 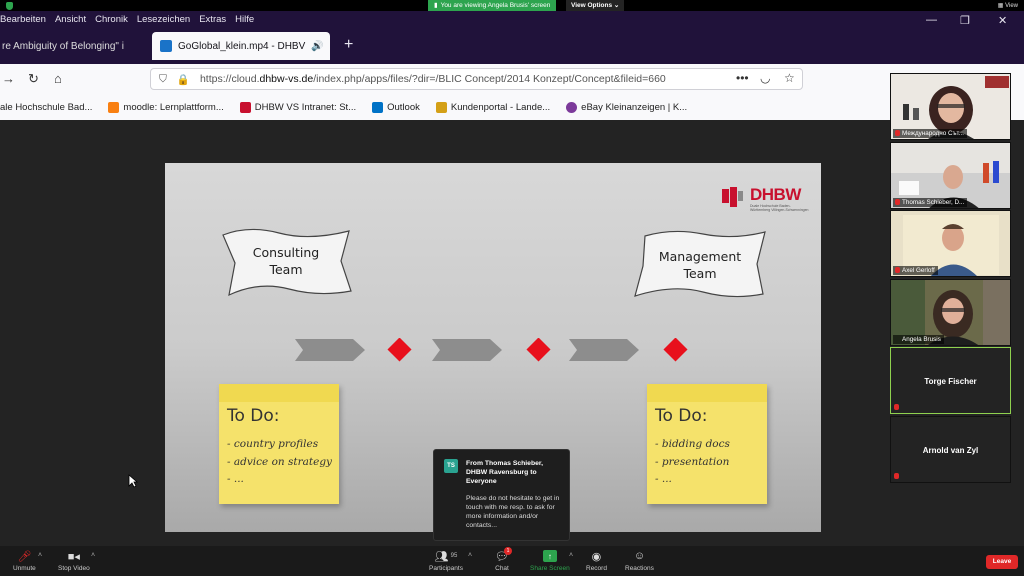 I want to click on nextcloud-icon, so click(x=166, y=46).